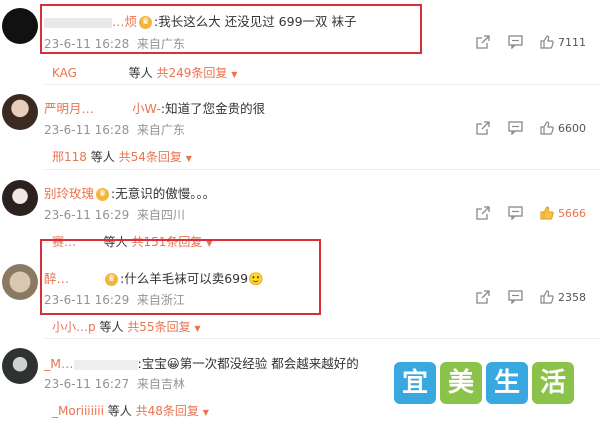 The width and height of the screenshot is (600, 421). Describe the element at coordinates (191, 73) in the screenshot. I see `reply-count: 共249条回复` at that location.